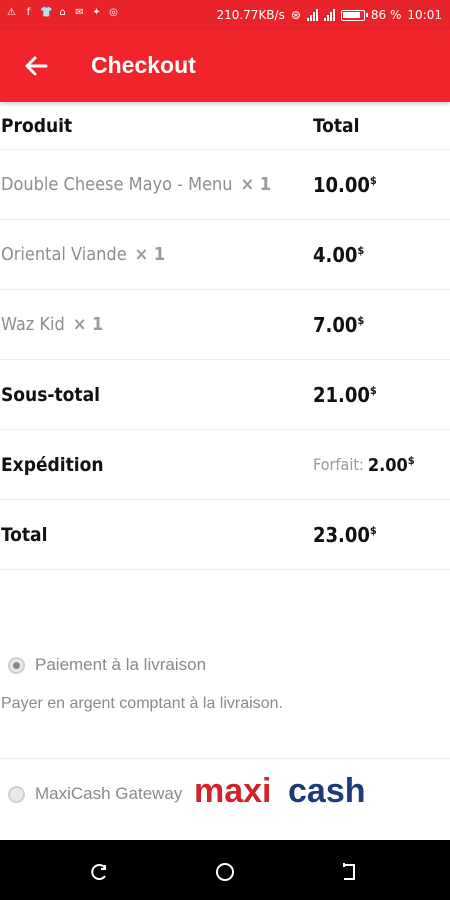 The width and height of the screenshot is (450, 900). What do you see at coordinates (11, 12) in the screenshot?
I see `warning-icon: ⚠` at bounding box center [11, 12].